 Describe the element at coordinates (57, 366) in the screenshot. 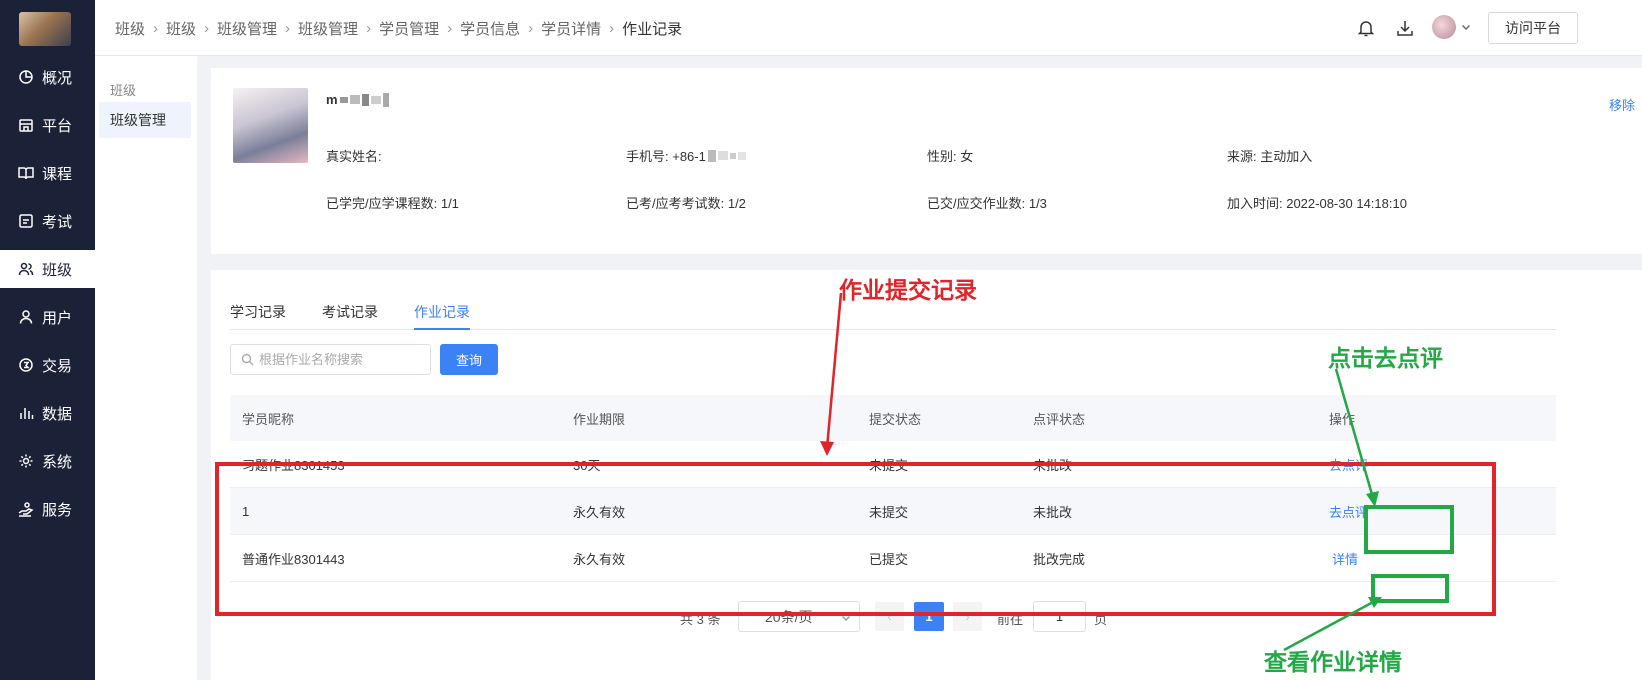

I see `sidebar-item-label: 交易` at that location.